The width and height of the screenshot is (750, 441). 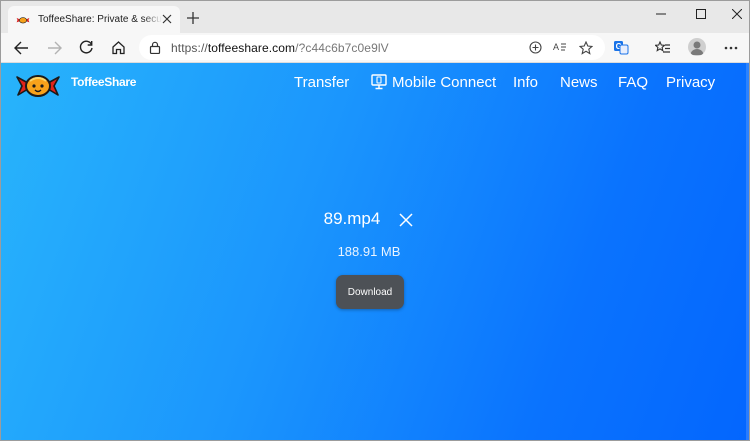 I want to click on address-bar: https://toffeeshare.com/?c44c6b7c0e9lV A, so click(x=372, y=47).